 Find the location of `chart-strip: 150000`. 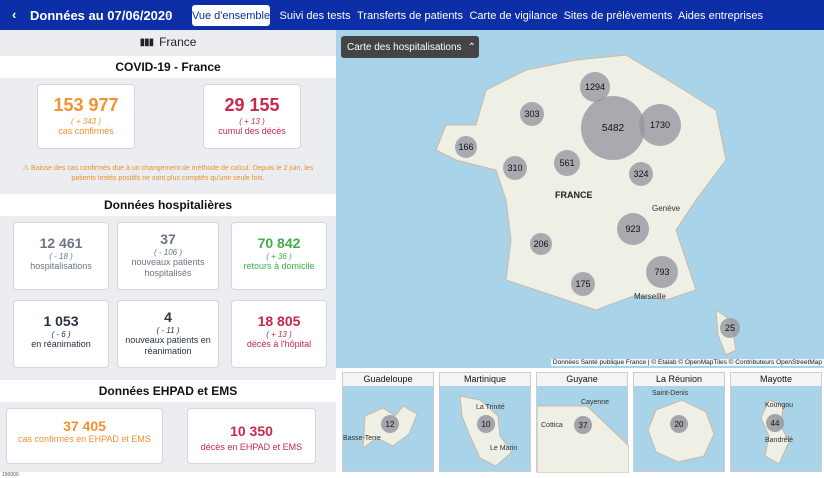

chart-strip: 150000 is located at coordinates (168, 475).